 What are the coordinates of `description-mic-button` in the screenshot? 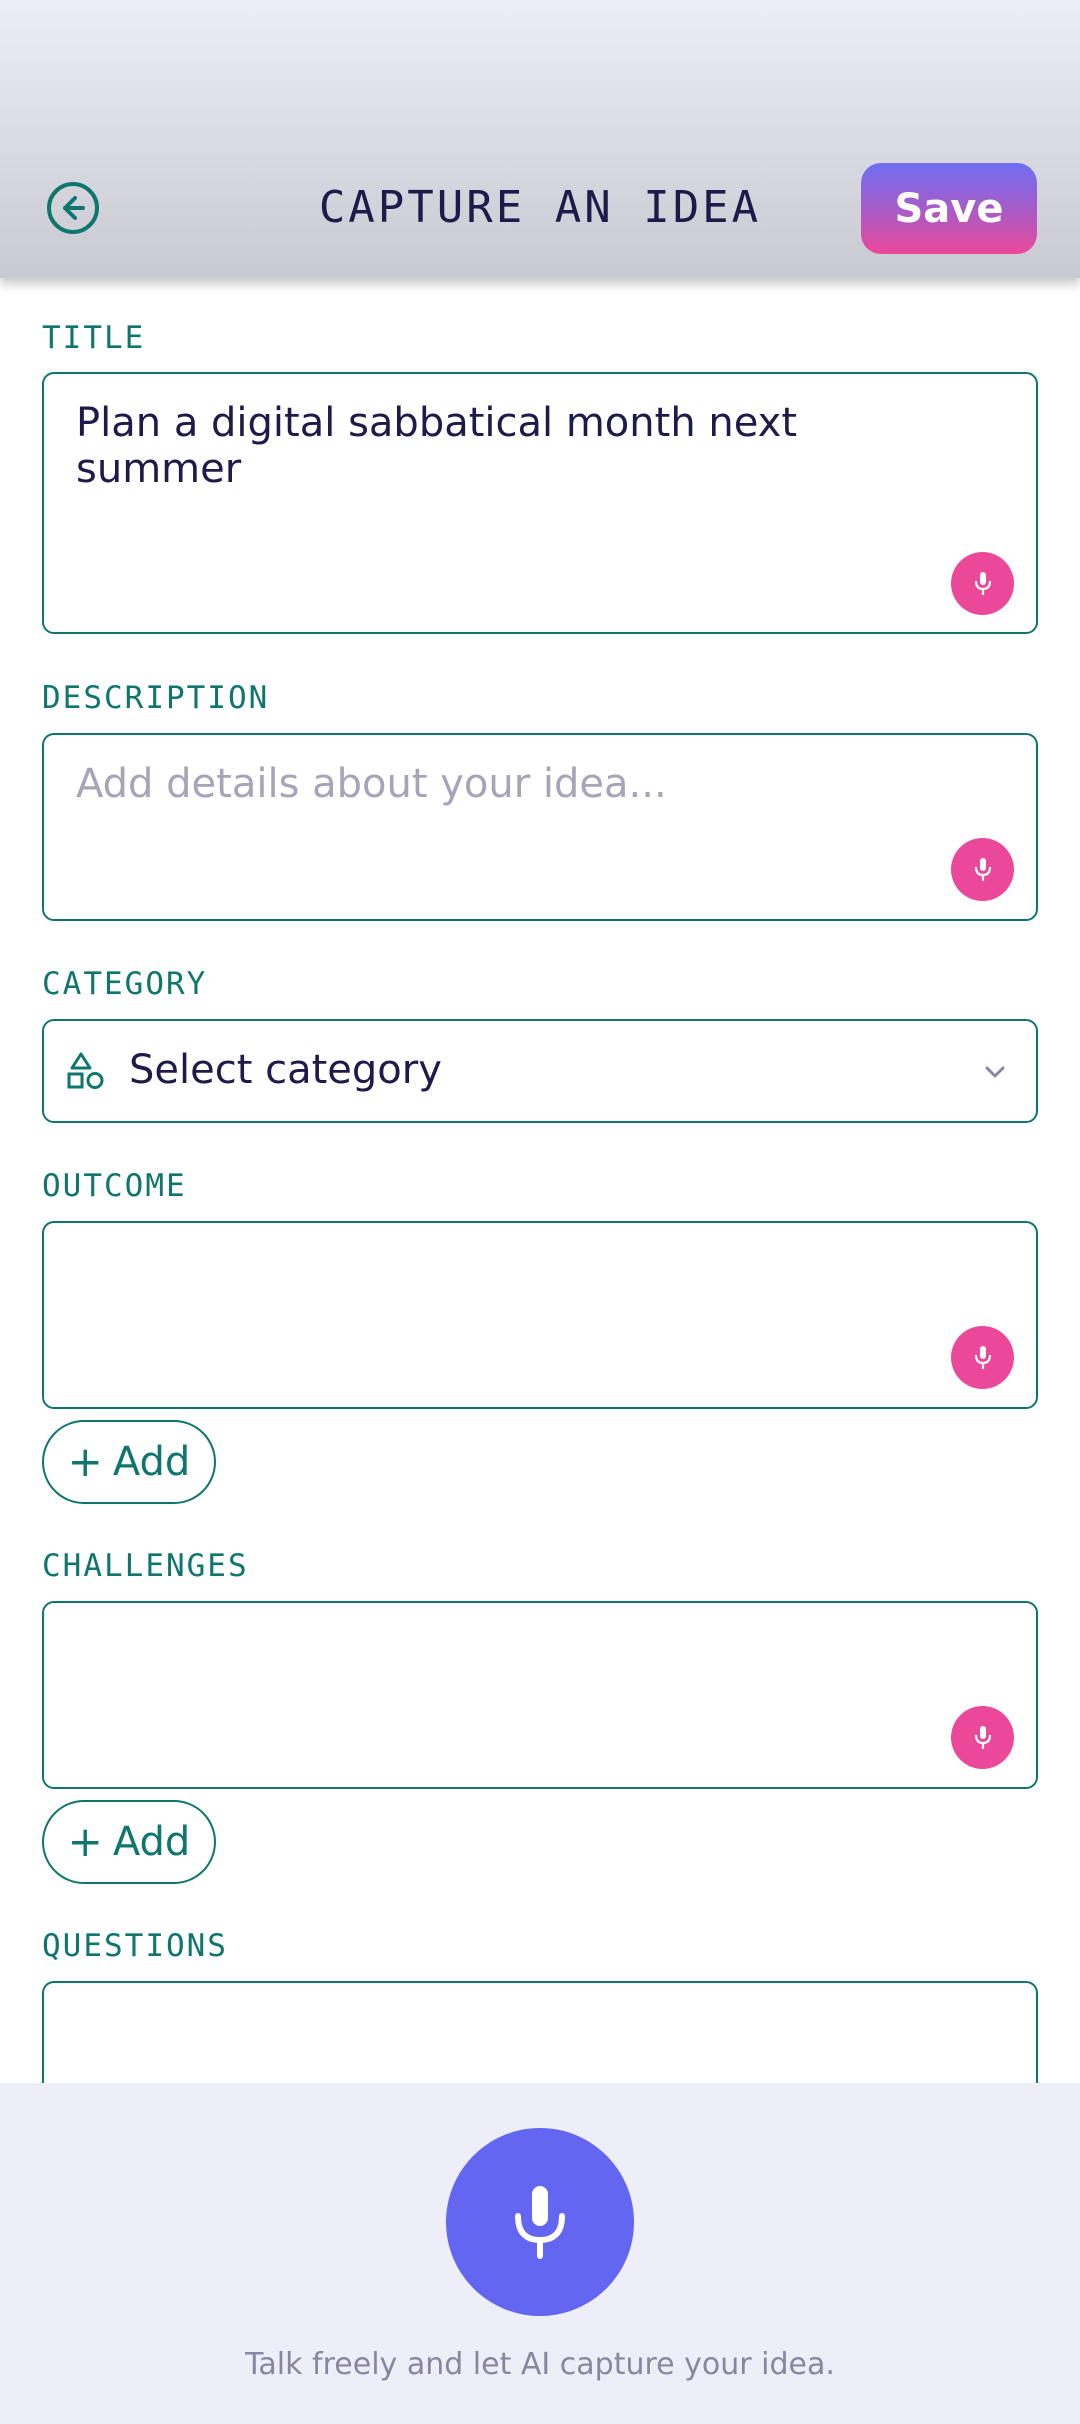 It's located at (982, 869).